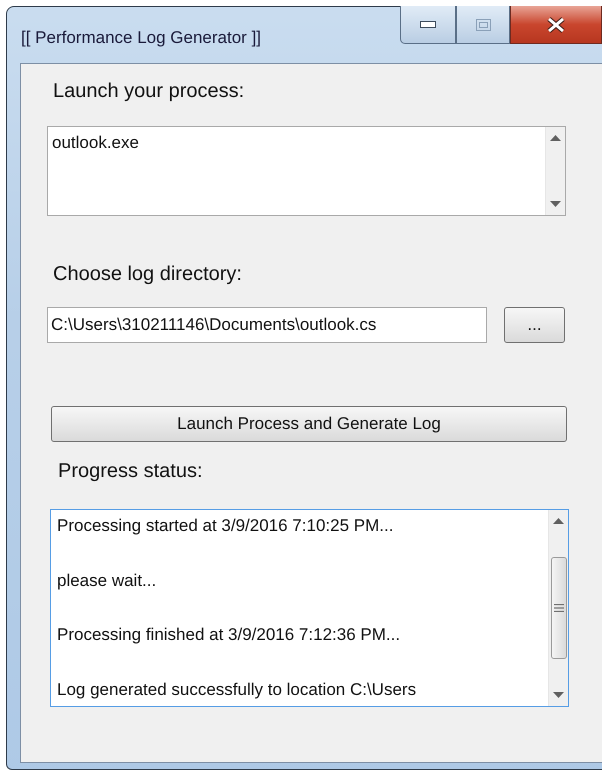  I want to click on close-button, so click(556, 25).